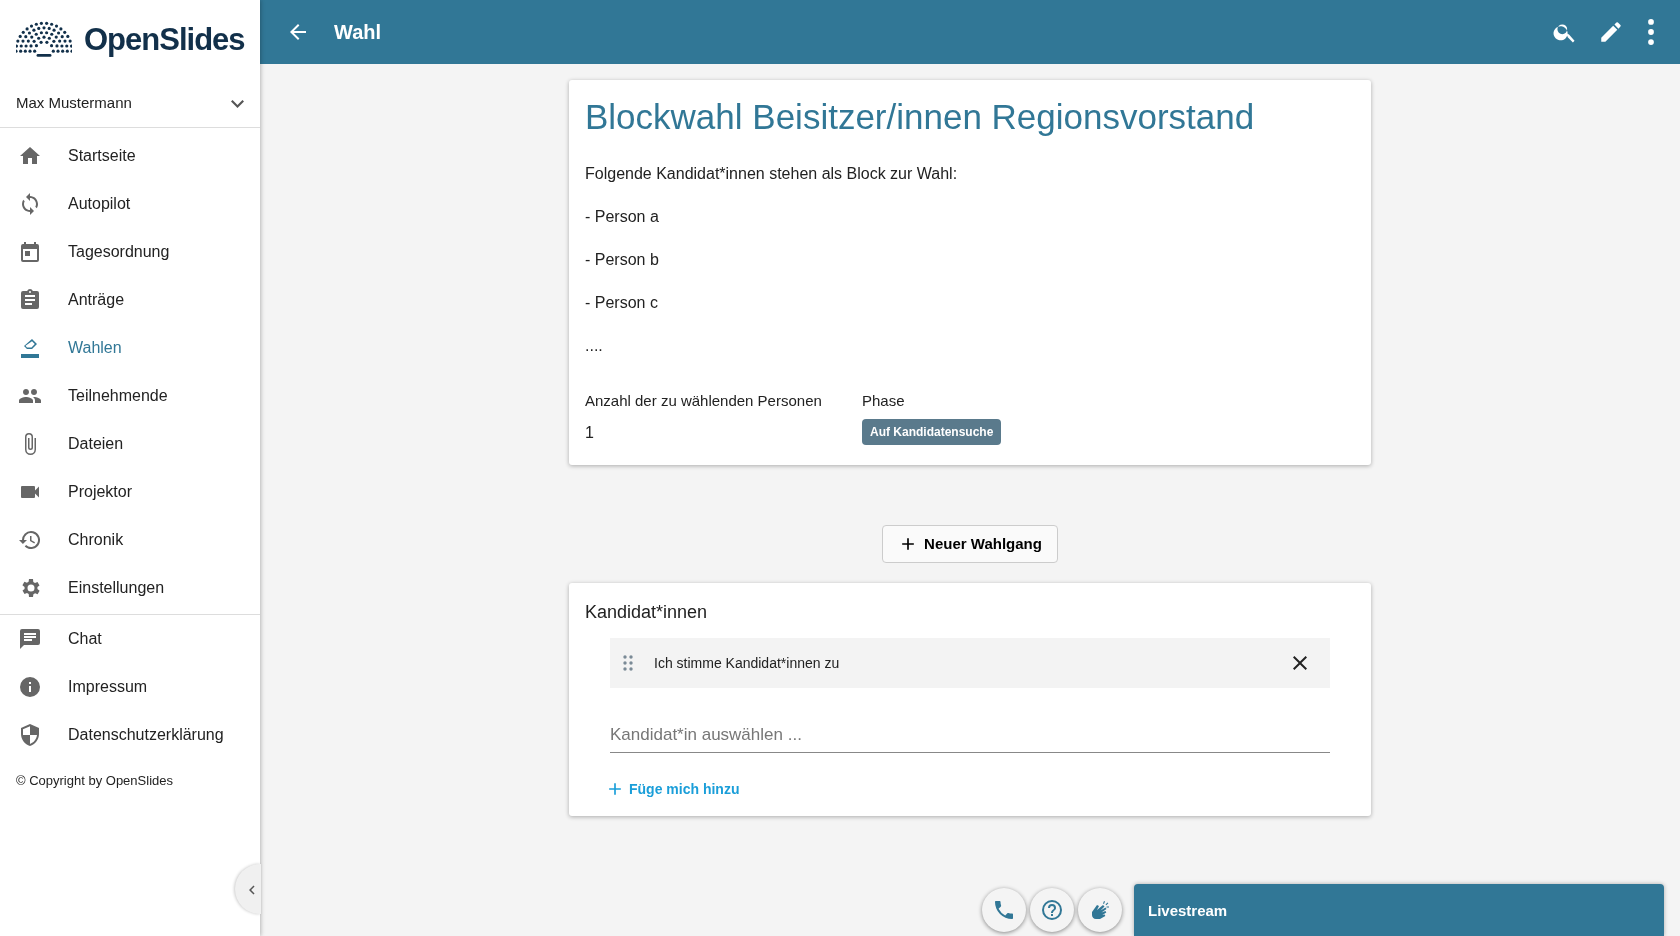 This screenshot has width=1680, height=936. Describe the element at coordinates (130, 444) in the screenshot. I see `nav-item: Dateien` at that location.